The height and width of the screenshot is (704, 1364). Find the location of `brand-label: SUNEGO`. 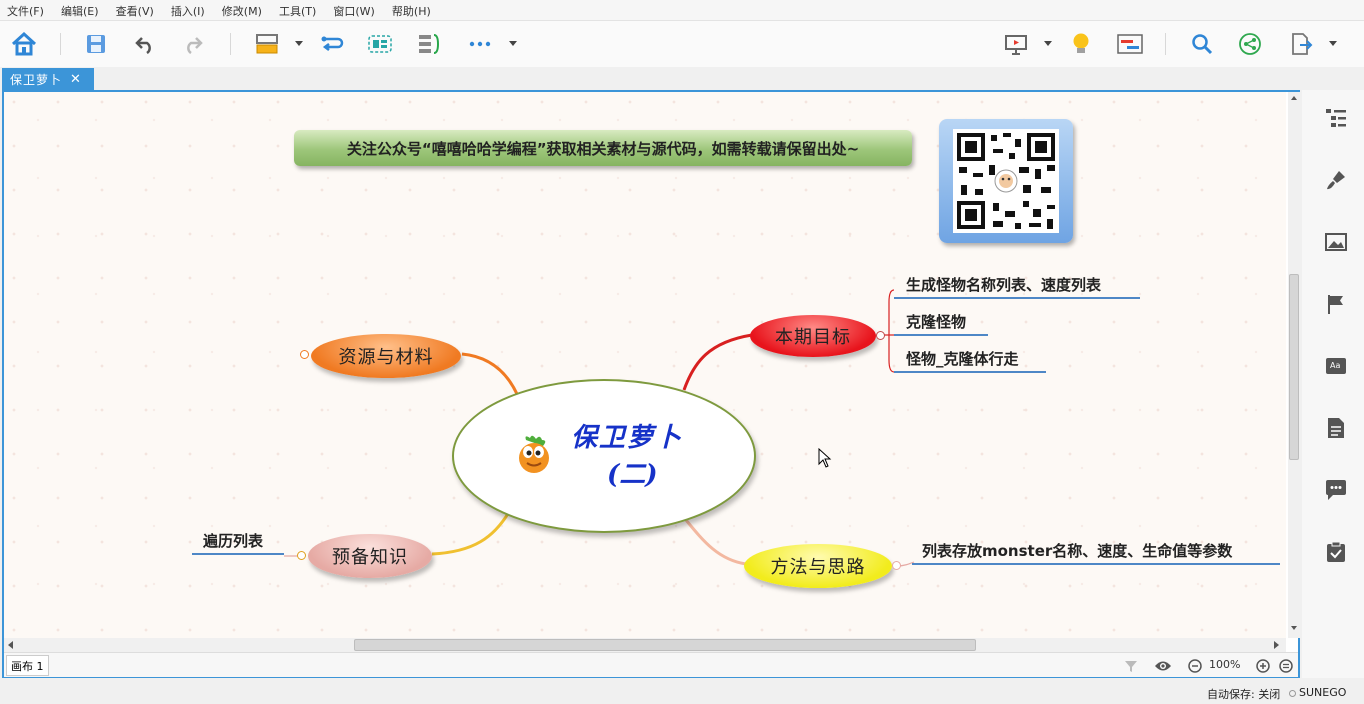

brand-label: SUNEGO is located at coordinates (1323, 692).